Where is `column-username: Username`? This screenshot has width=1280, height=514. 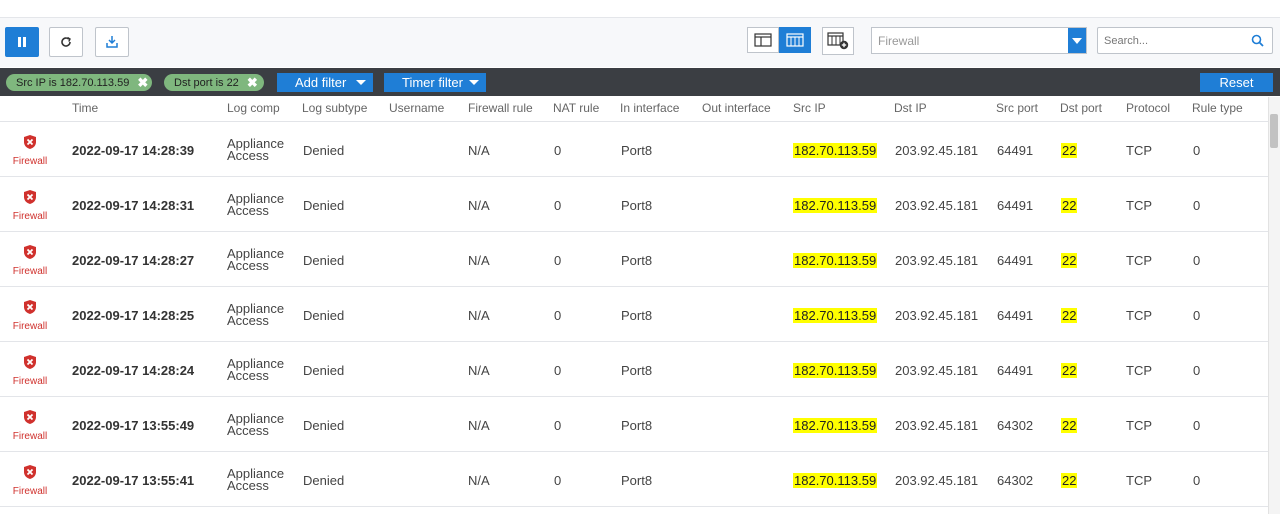 column-username: Username is located at coordinates (416, 108).